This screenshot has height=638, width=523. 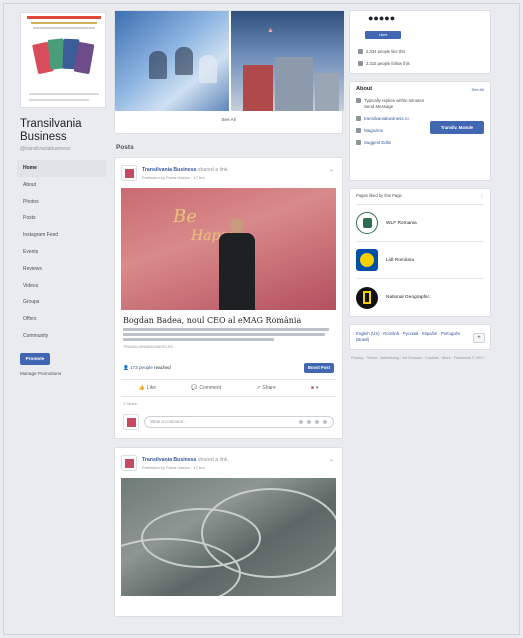 What do you see at coordinates (420, 260) in the screenshot?
I see `liked-page-item: Lidl România` at bounding box center [420, 260].